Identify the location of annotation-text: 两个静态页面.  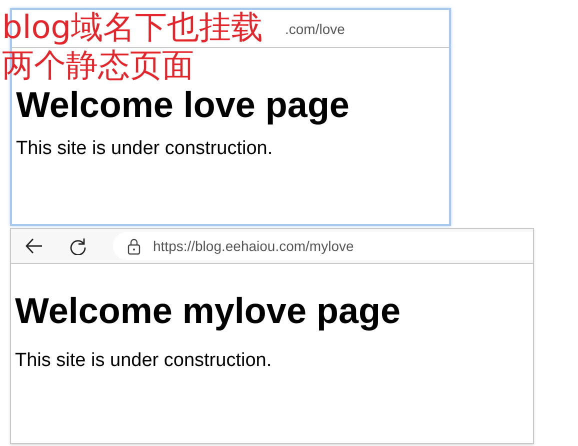
(98, 65).